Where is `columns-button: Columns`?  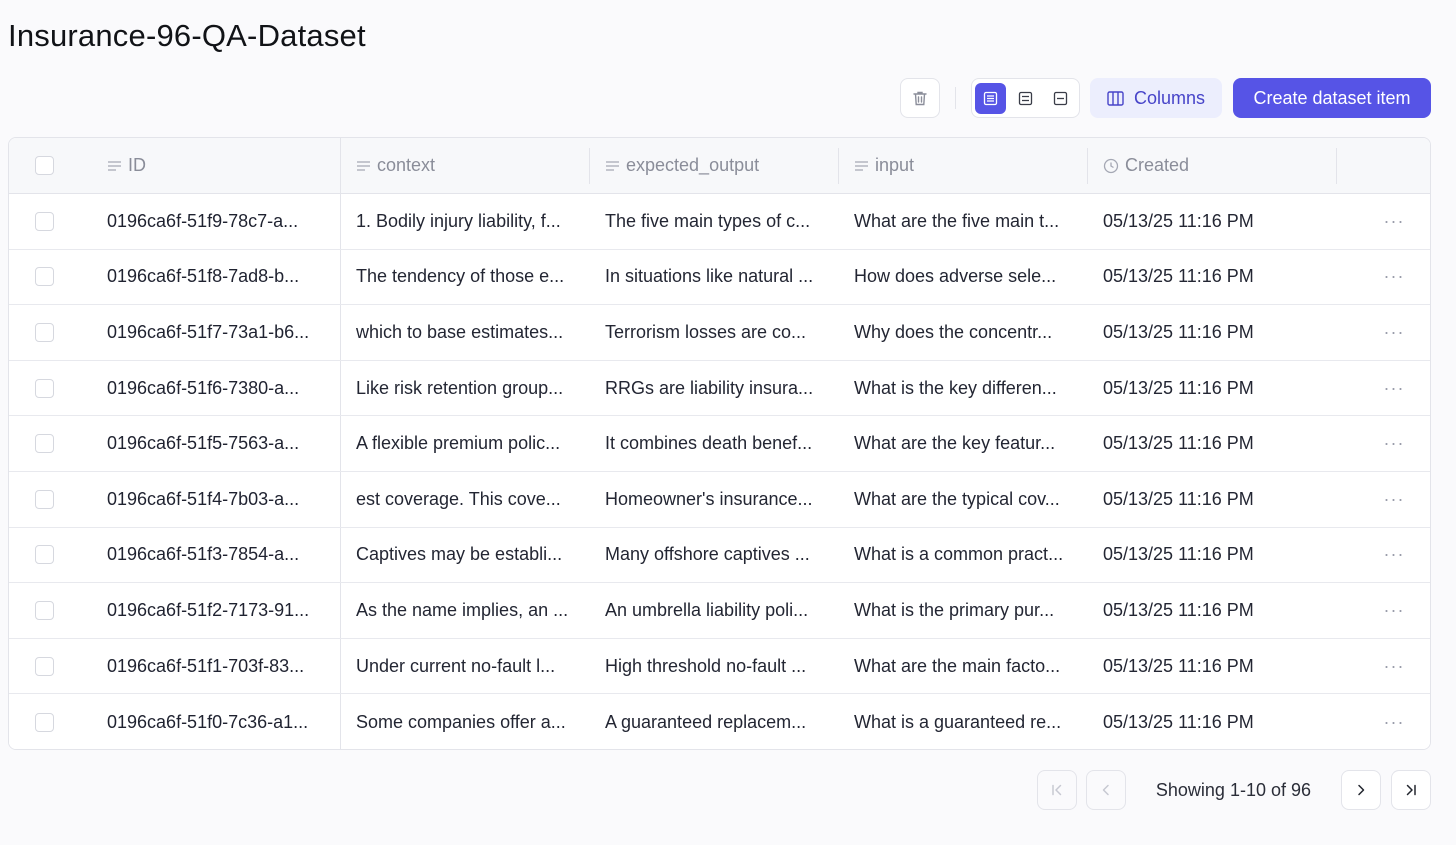
columns-button: Columns is located at coordinates (1156, 98).